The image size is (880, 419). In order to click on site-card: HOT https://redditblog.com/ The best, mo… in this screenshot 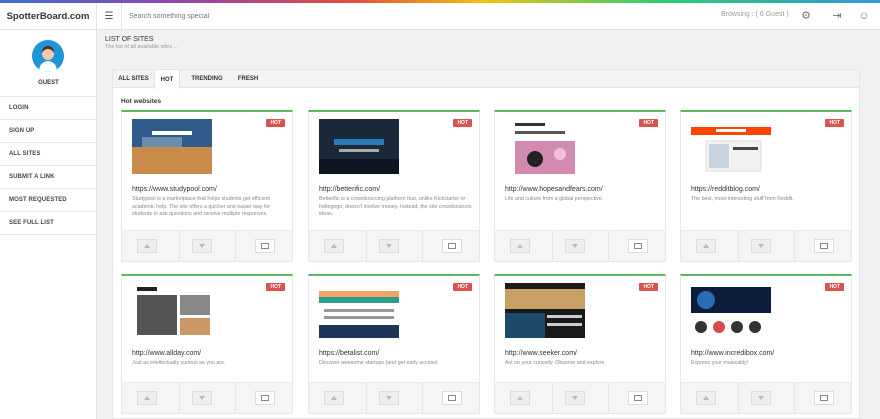, I will do `click(766, 186)`.